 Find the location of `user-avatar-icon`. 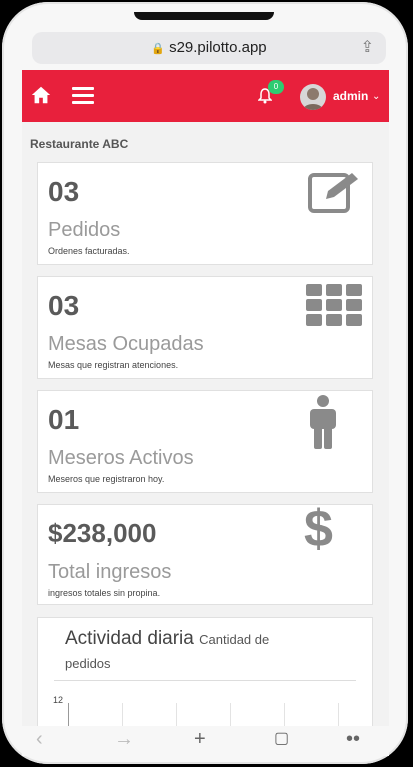

user-avatar-icon is located at coordinates (313, 99).